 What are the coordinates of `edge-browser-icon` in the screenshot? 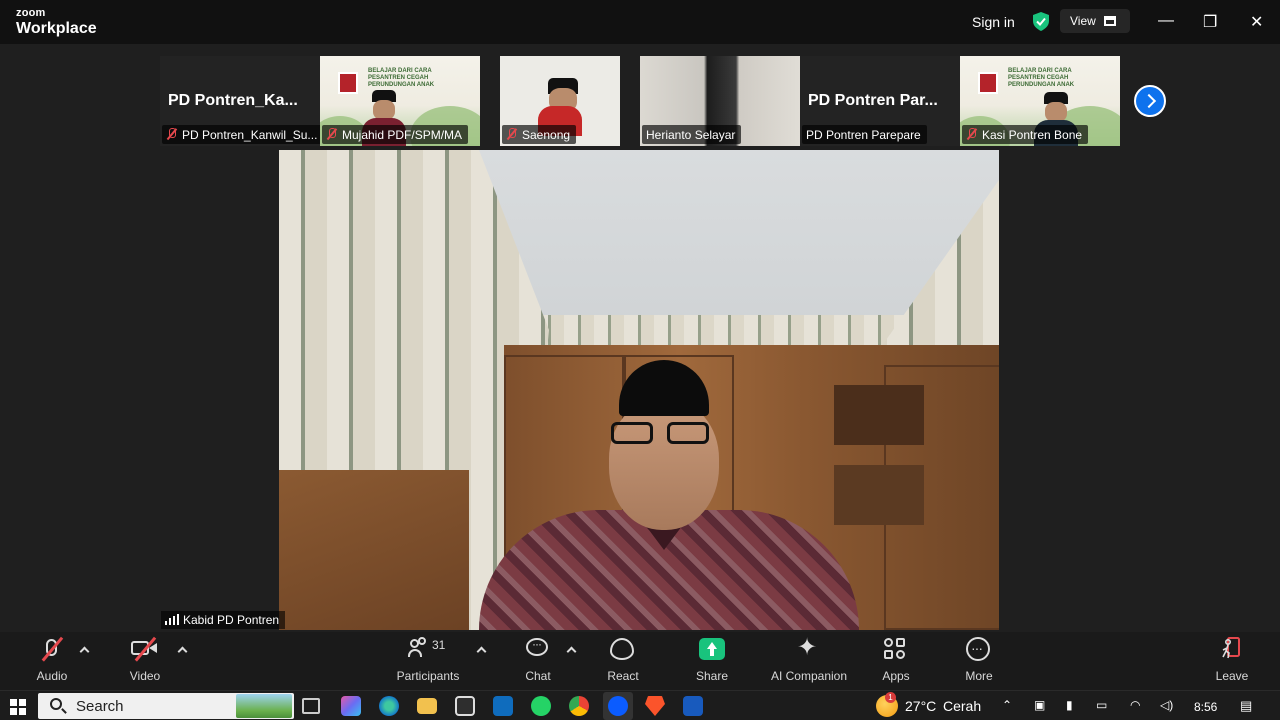 It's located at (389, 706).